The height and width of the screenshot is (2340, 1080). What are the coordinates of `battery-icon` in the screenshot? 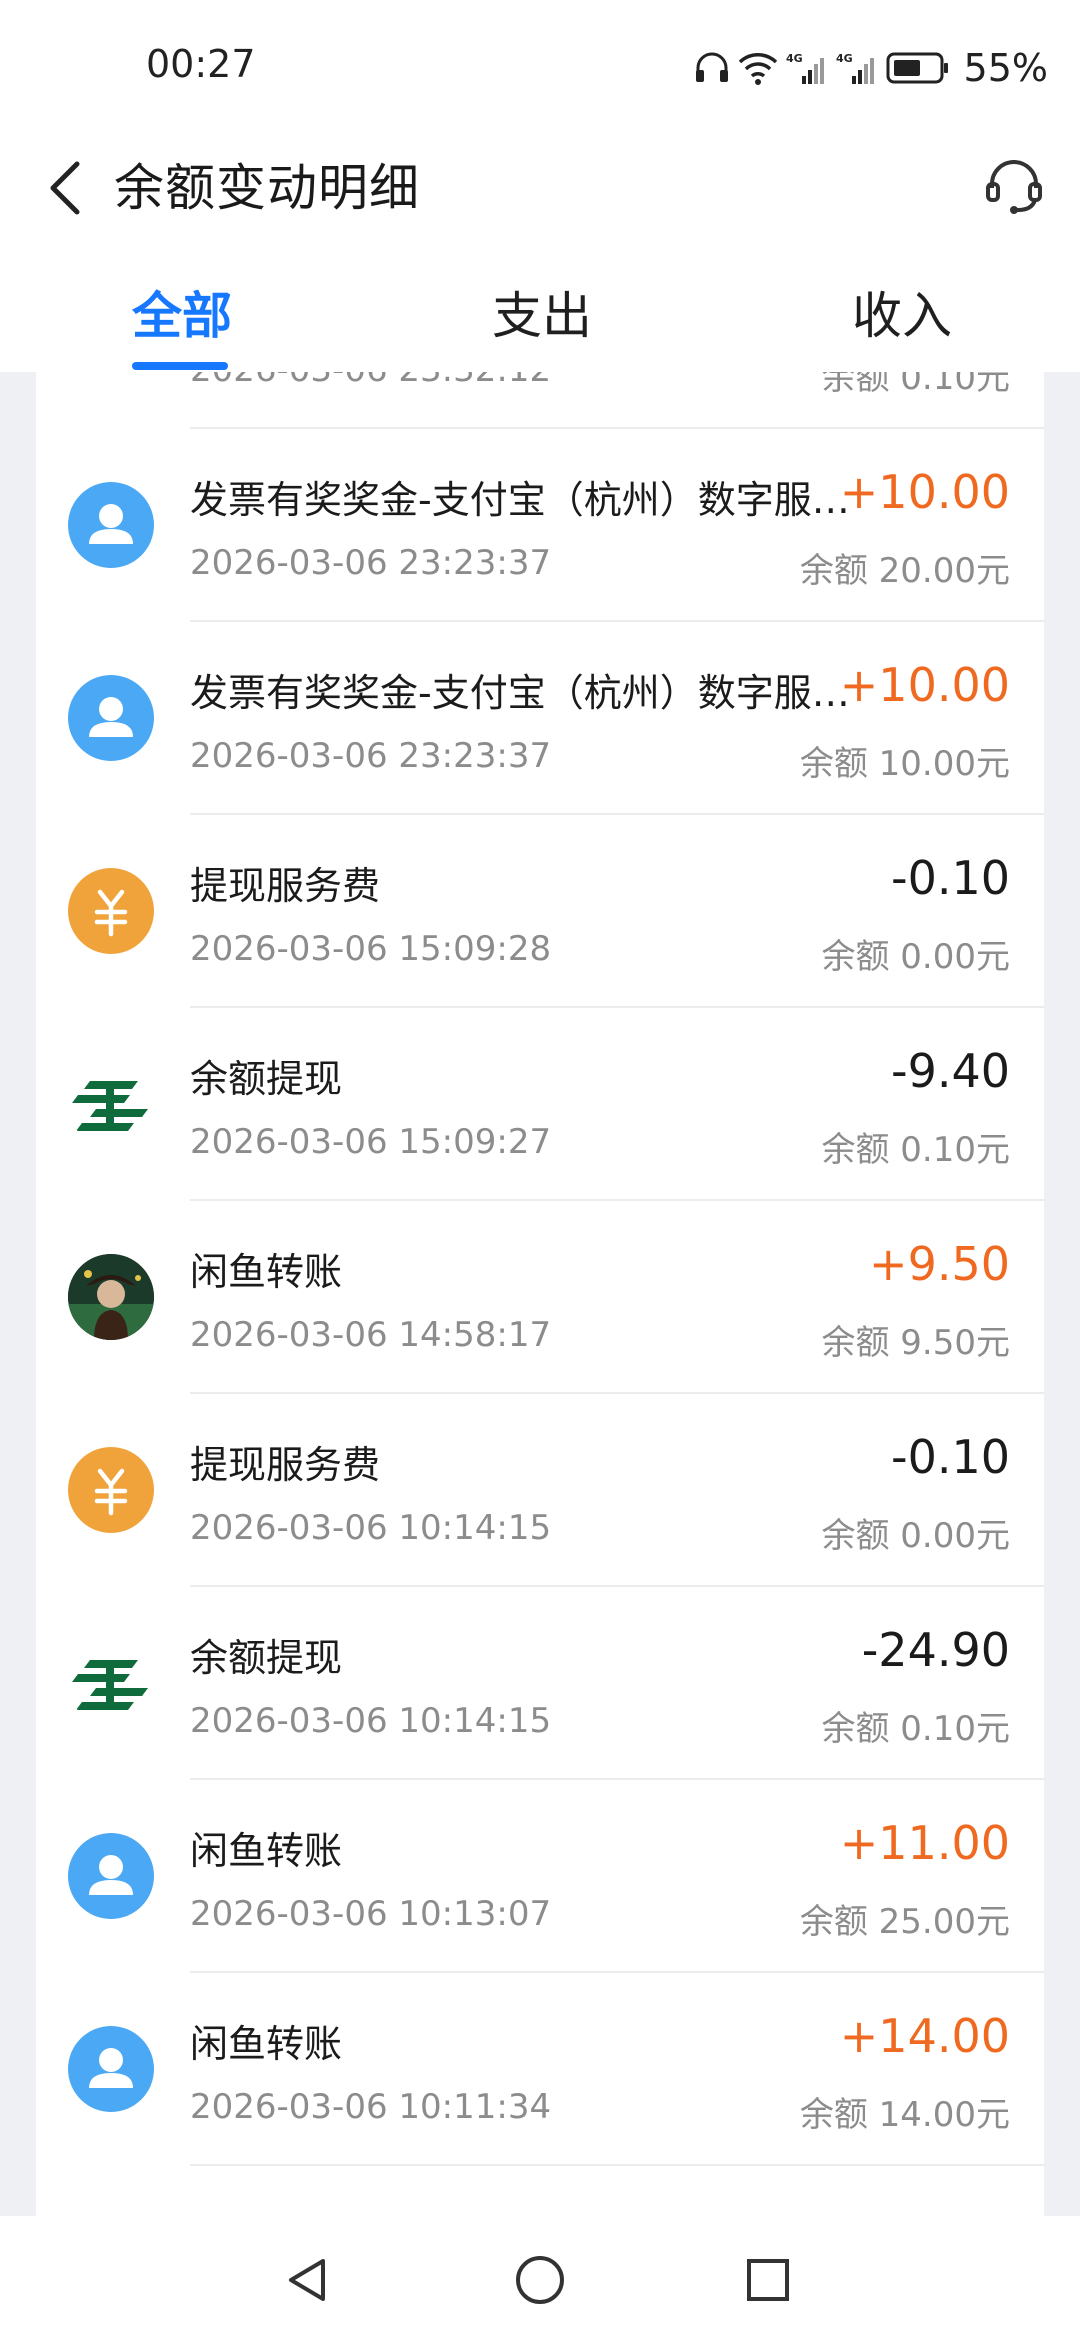 It's located at (918, 68).